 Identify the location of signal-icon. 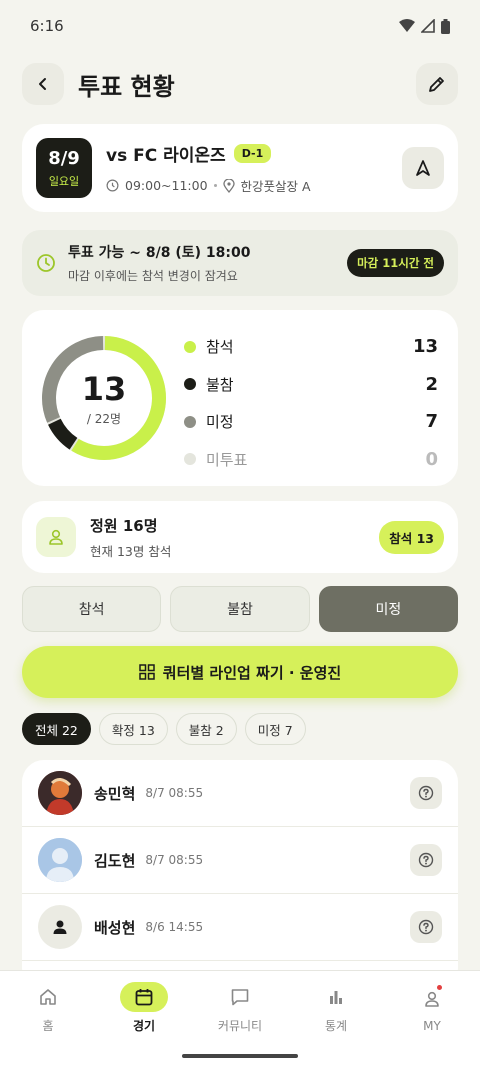
(428, 26).